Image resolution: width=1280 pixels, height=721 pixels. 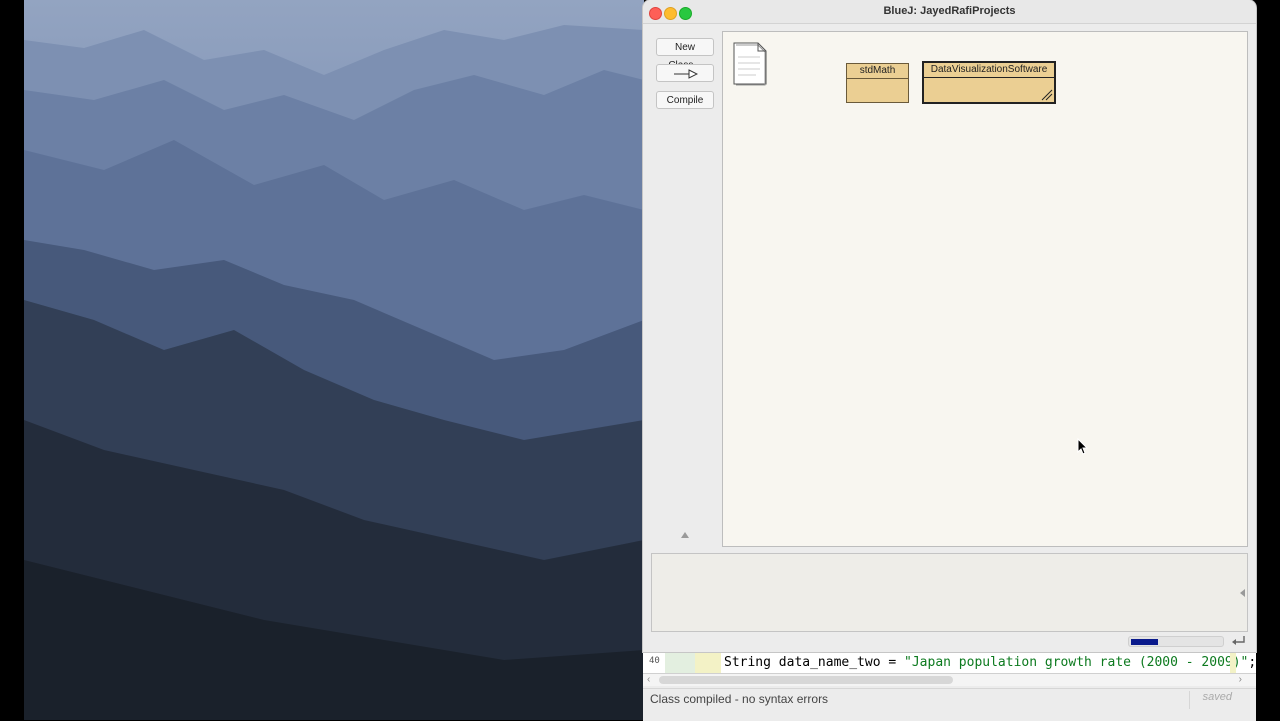 I want to click on window-titlebar: BlueJ: JayedRafiProjects, so click(x=949, y=12).